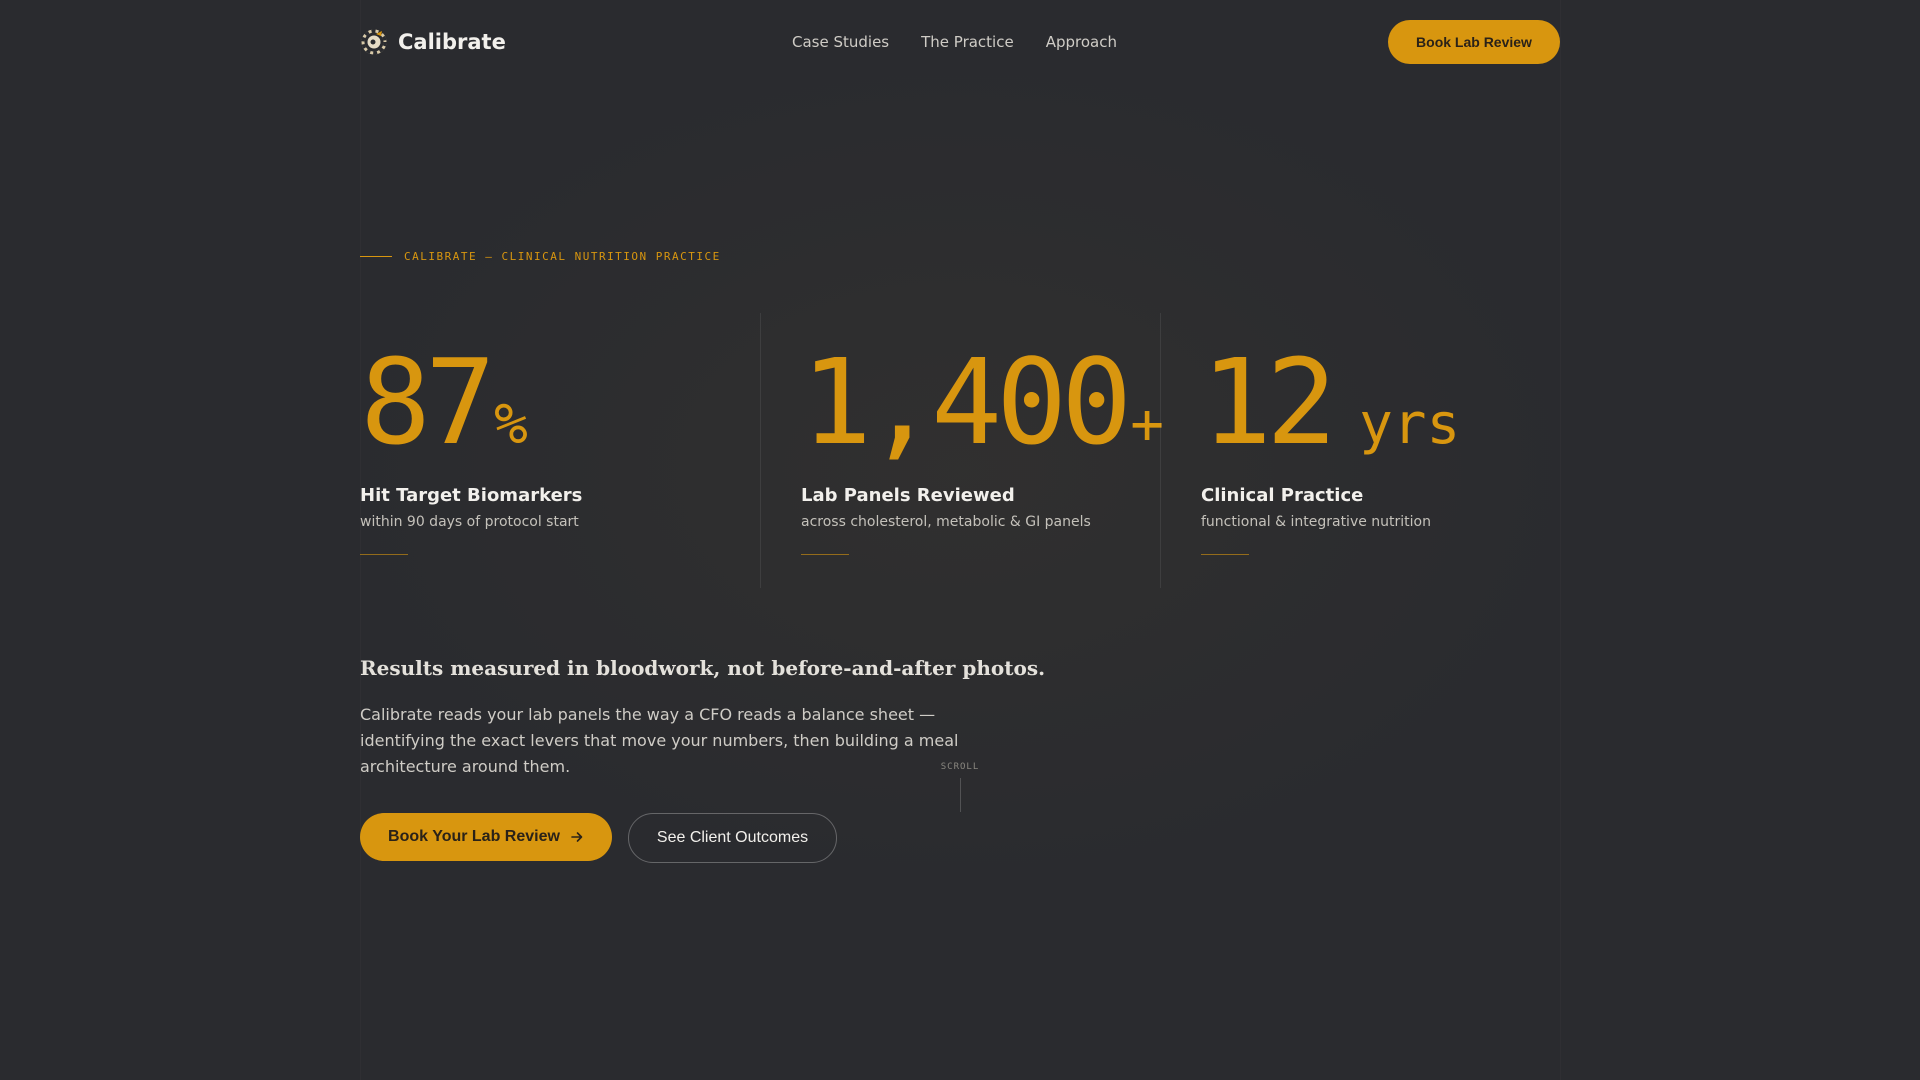 The image size is (1920, 1080). I want to click on book-your-lab-review-button: Book Your Lab Review, so click(486, 837).